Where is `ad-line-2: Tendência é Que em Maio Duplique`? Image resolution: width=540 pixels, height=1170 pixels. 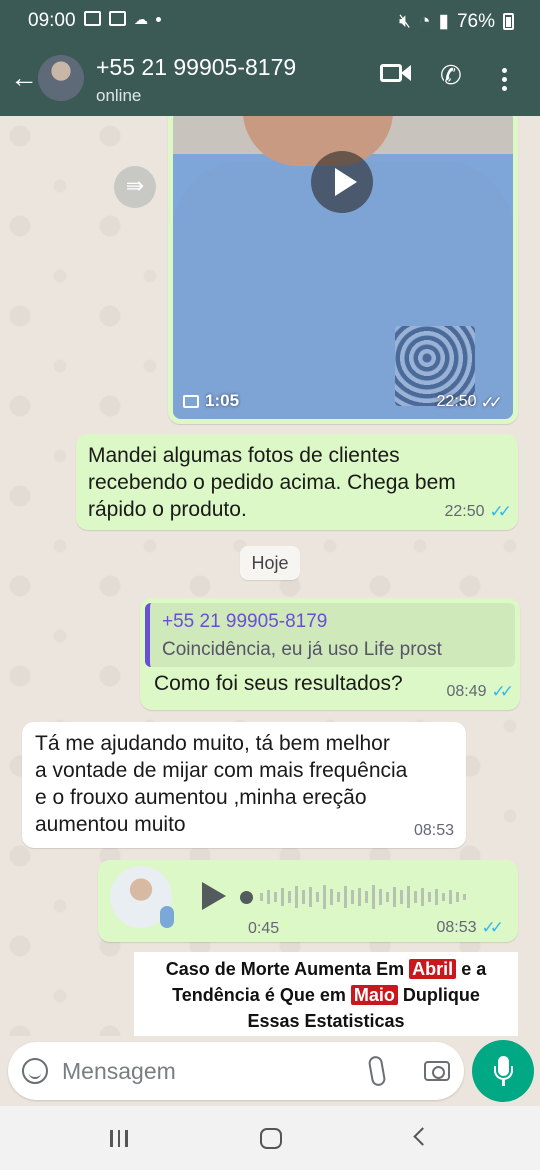
ad-line-2: Tendência é Que em Maio Duplique is located at coordinates (326, 995).